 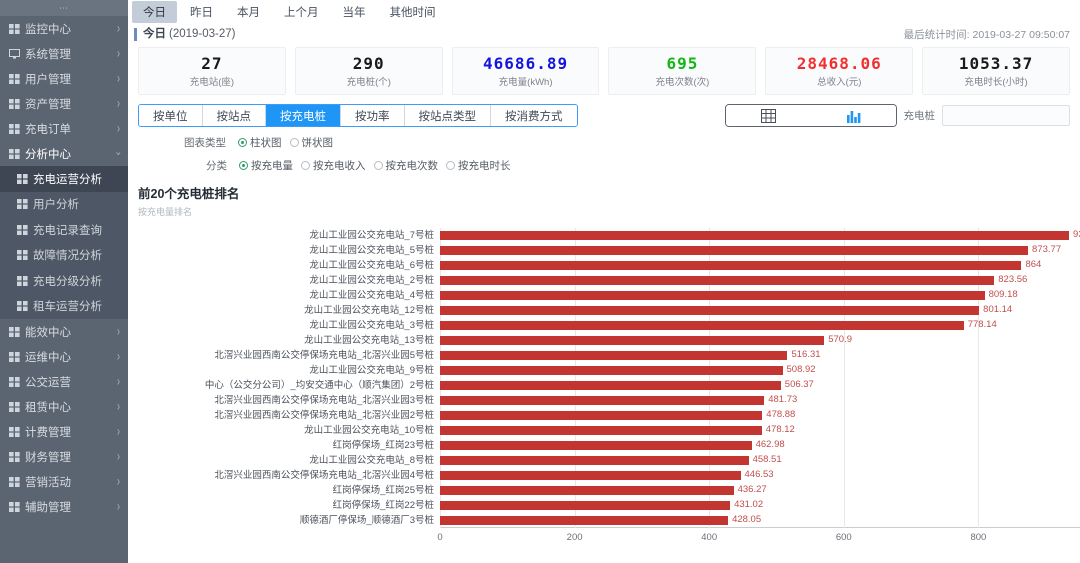 What do you see at coordinates (413, 12) in the screenshot?
I see `date-tab-5: 其他时间` at bounding box center [413, 12].